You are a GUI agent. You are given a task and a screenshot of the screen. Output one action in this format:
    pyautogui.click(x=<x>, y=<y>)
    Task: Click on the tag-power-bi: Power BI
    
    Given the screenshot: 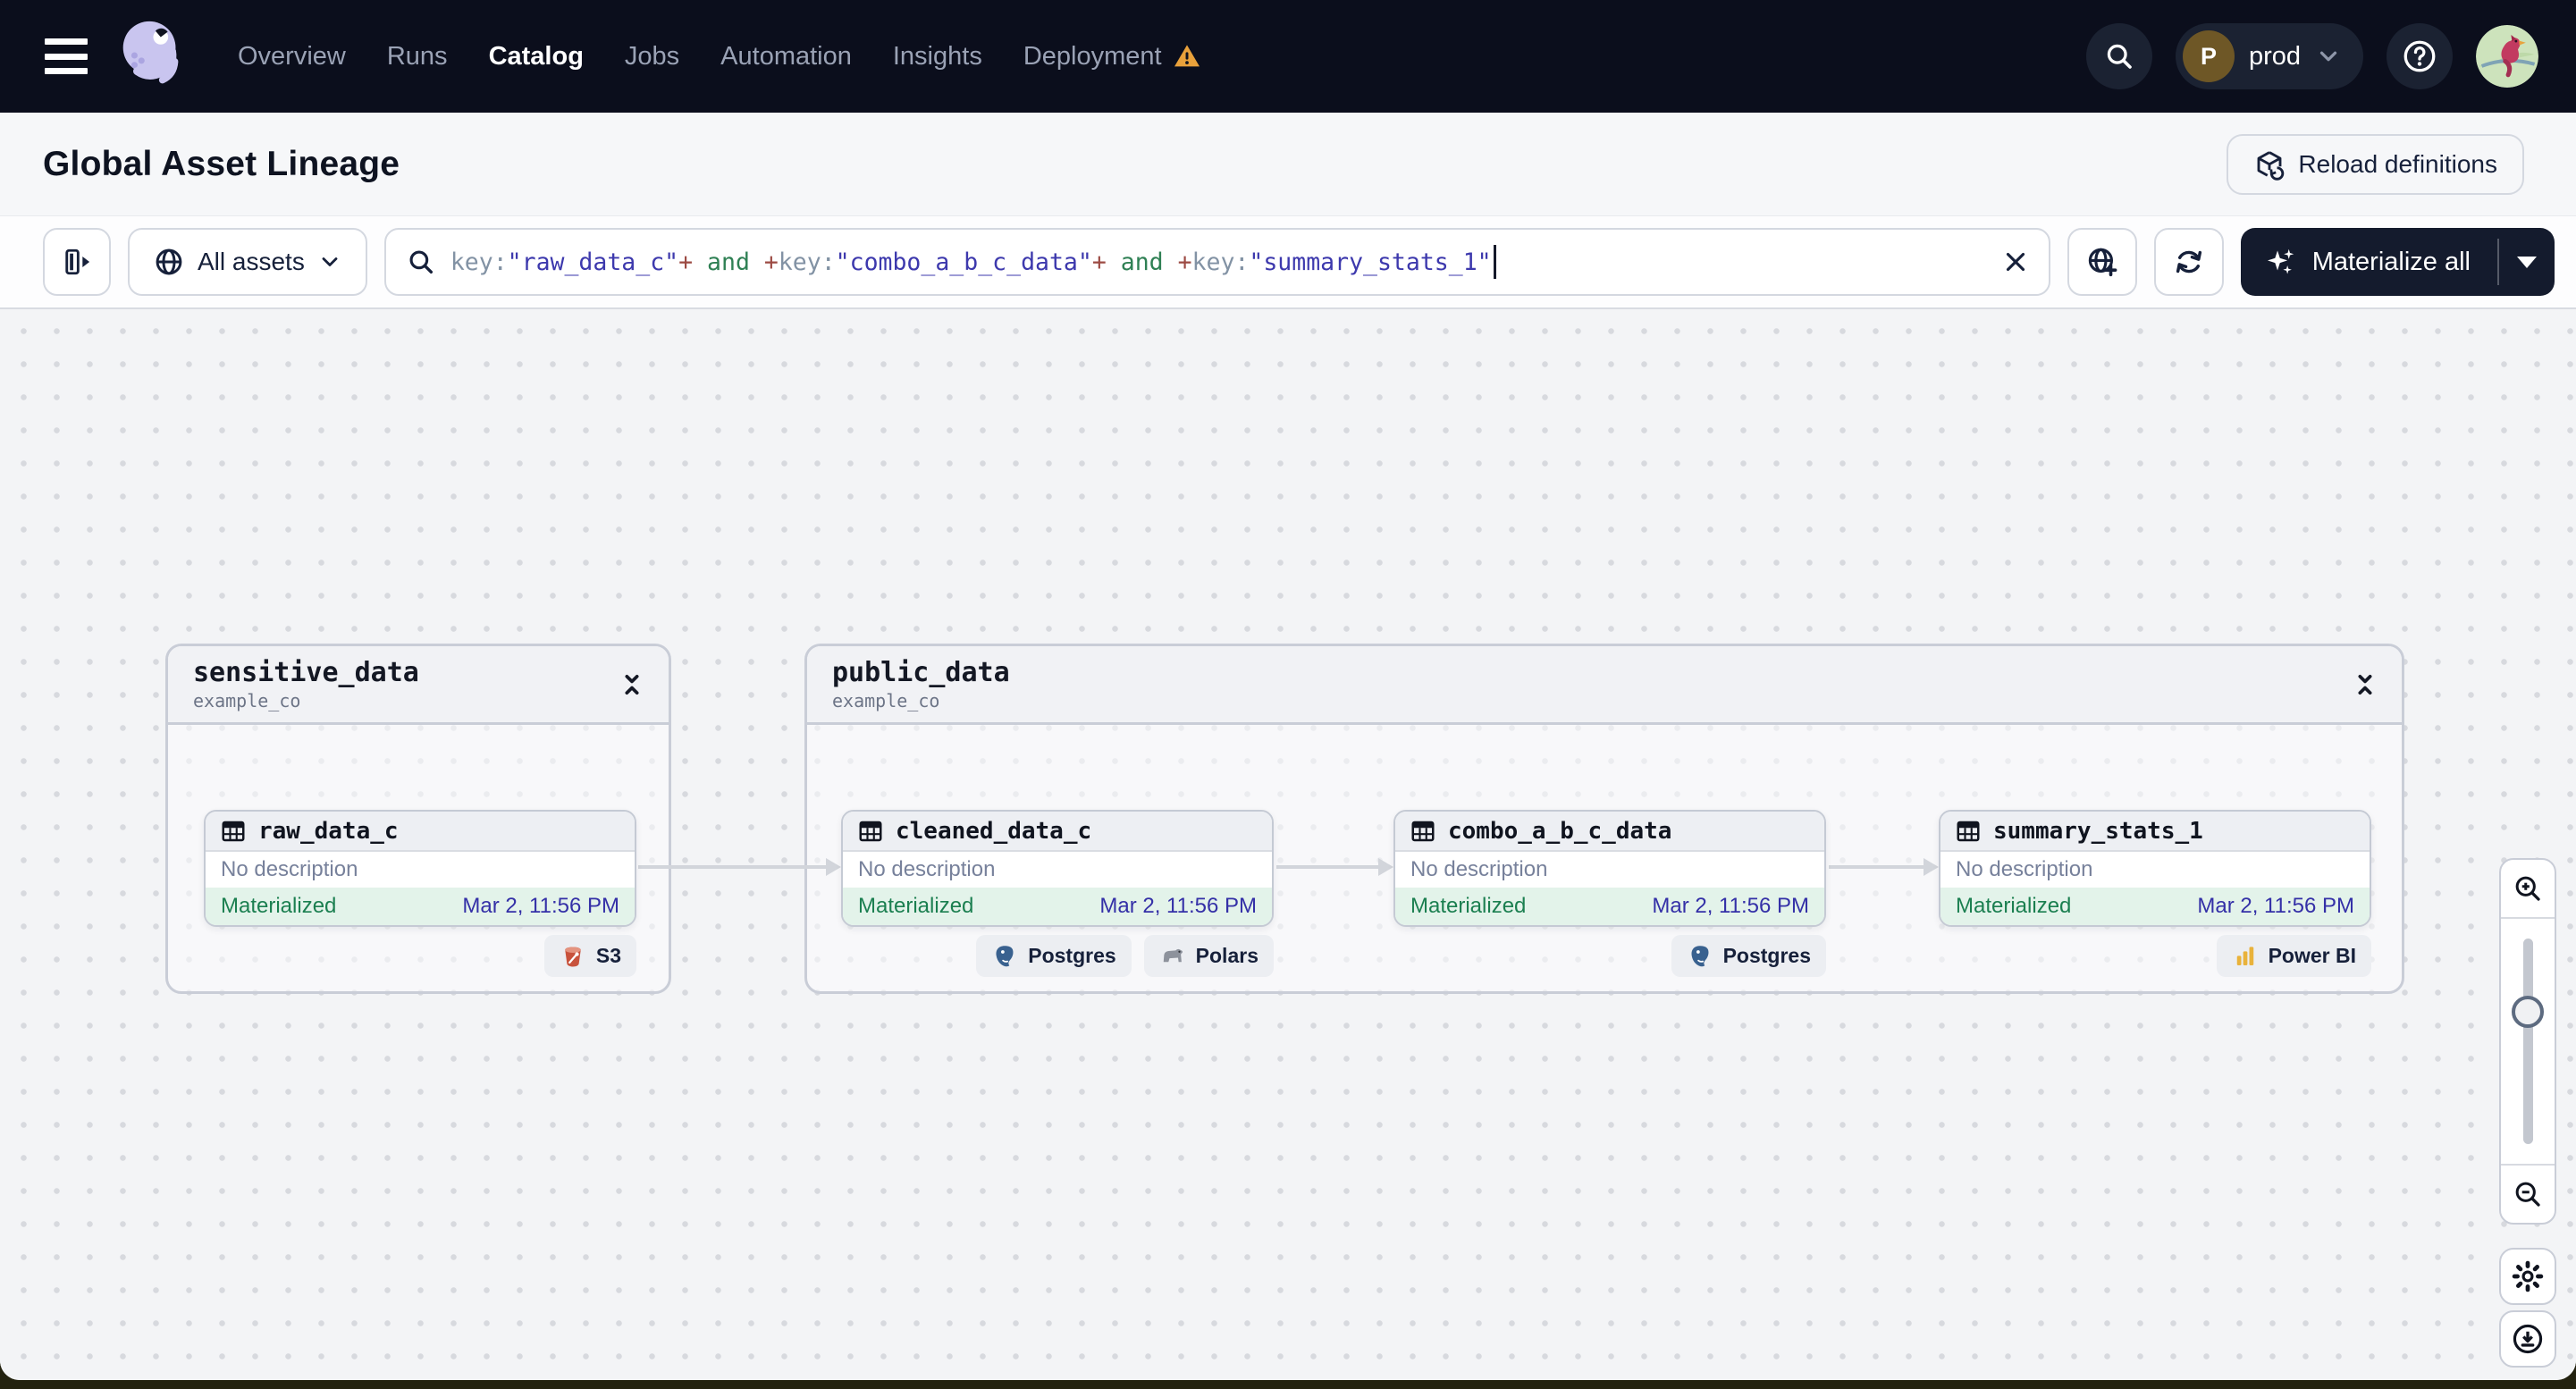 What is the action you would take?
    pyautogui.click(x=2294, y=956)
    